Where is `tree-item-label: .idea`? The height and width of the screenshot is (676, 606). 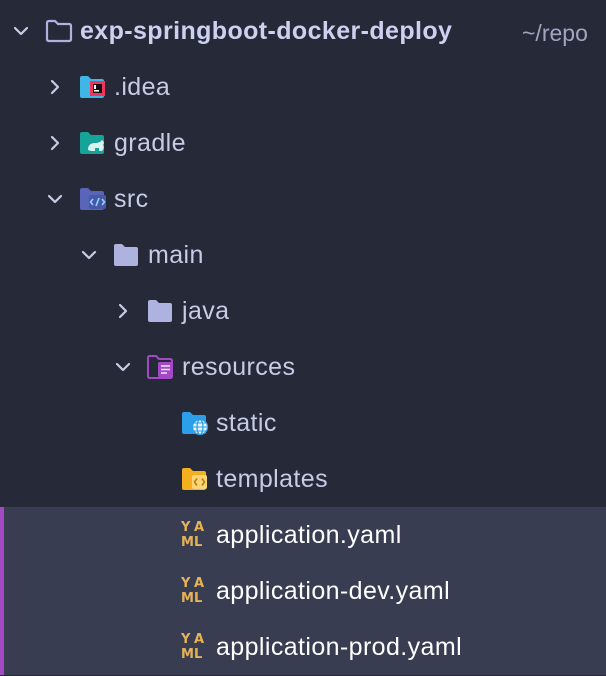
tree-item-label: .idea is located at coordinates (142, 87).